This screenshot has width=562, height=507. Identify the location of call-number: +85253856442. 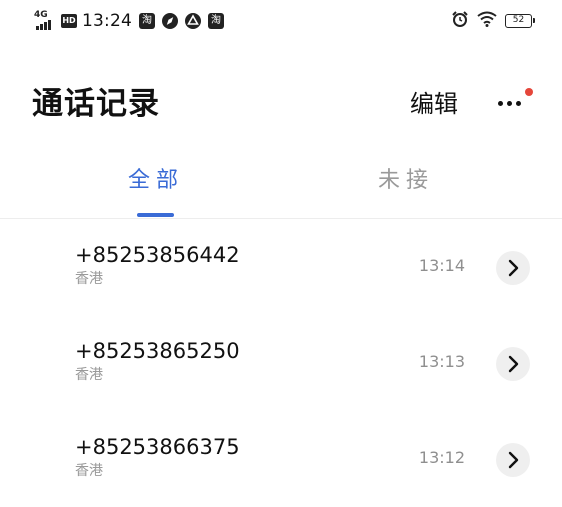
(157, 255).